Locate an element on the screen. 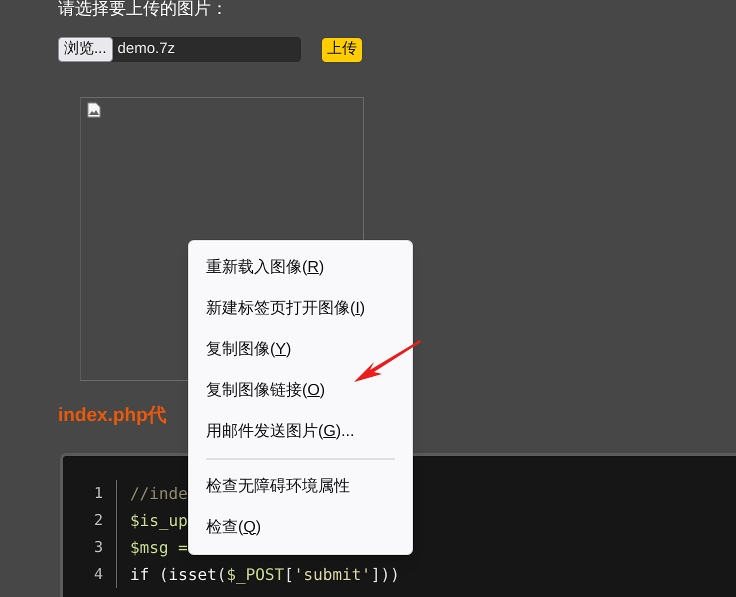  file-name: demo.7z is located at coordinates (147, 49).